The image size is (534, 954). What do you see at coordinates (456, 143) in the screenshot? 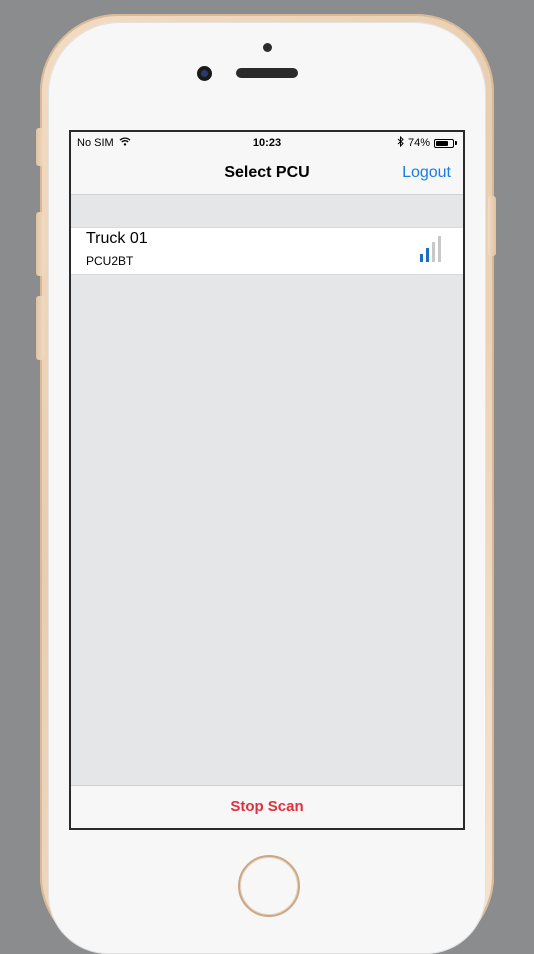
I see `battery-tip` at bounding box center [456, 143].